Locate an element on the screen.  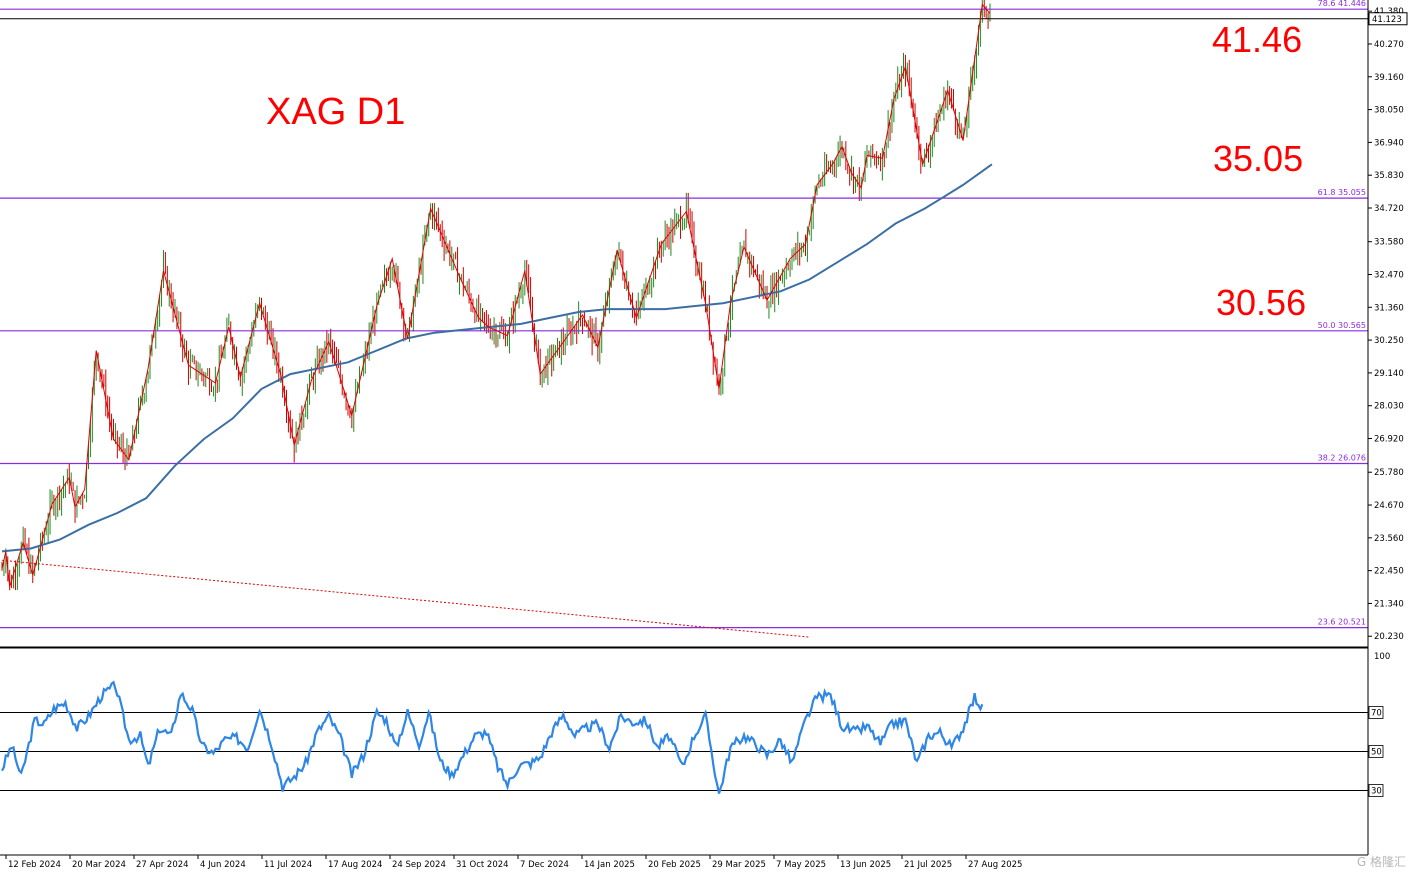
time-tick-label-3: 4 Jun 2024 is located at coordinates (223, 865).